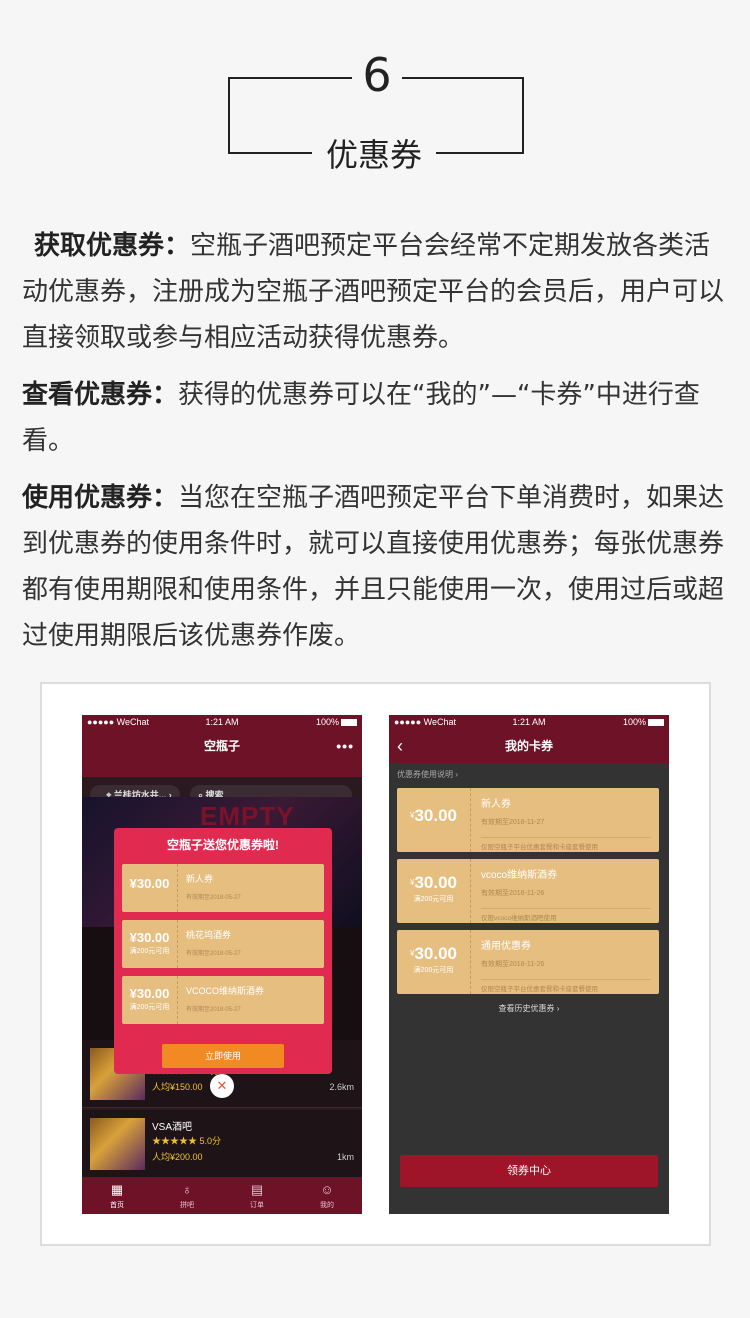  I want to click on tab-home: ▦ 首页, so click(117, 1196).